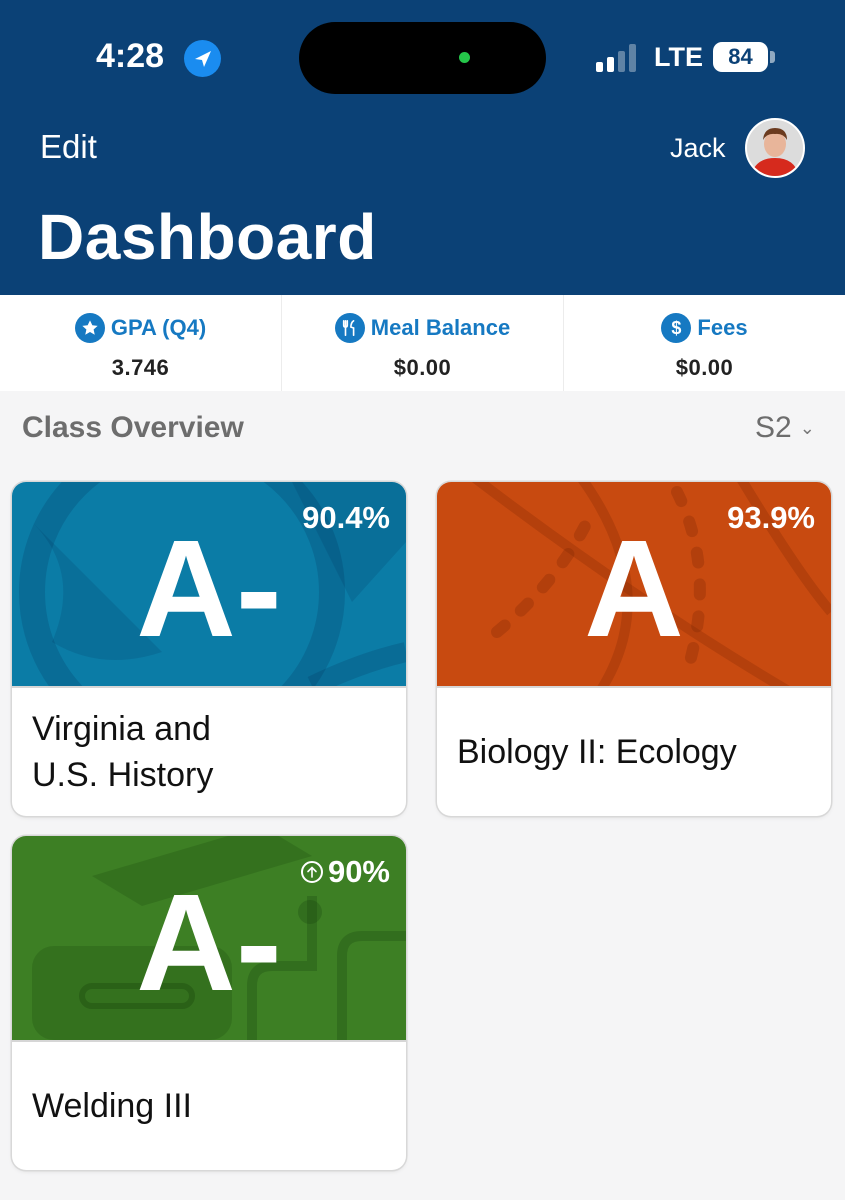  I want to click on avatar, so click(775, 148).